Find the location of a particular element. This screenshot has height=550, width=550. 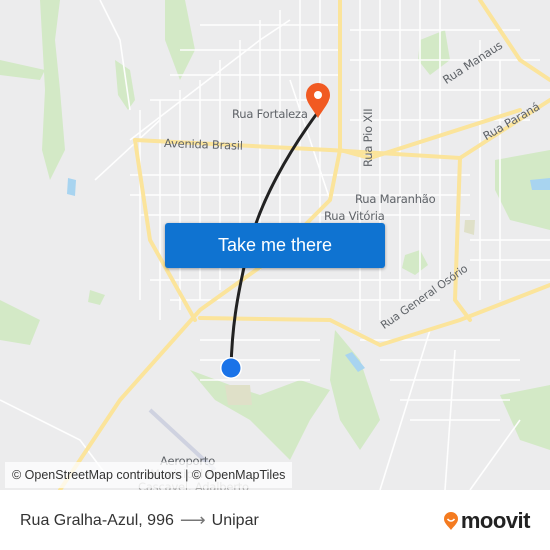

moovit-logo: moovit is located at coordinates (487, 521).